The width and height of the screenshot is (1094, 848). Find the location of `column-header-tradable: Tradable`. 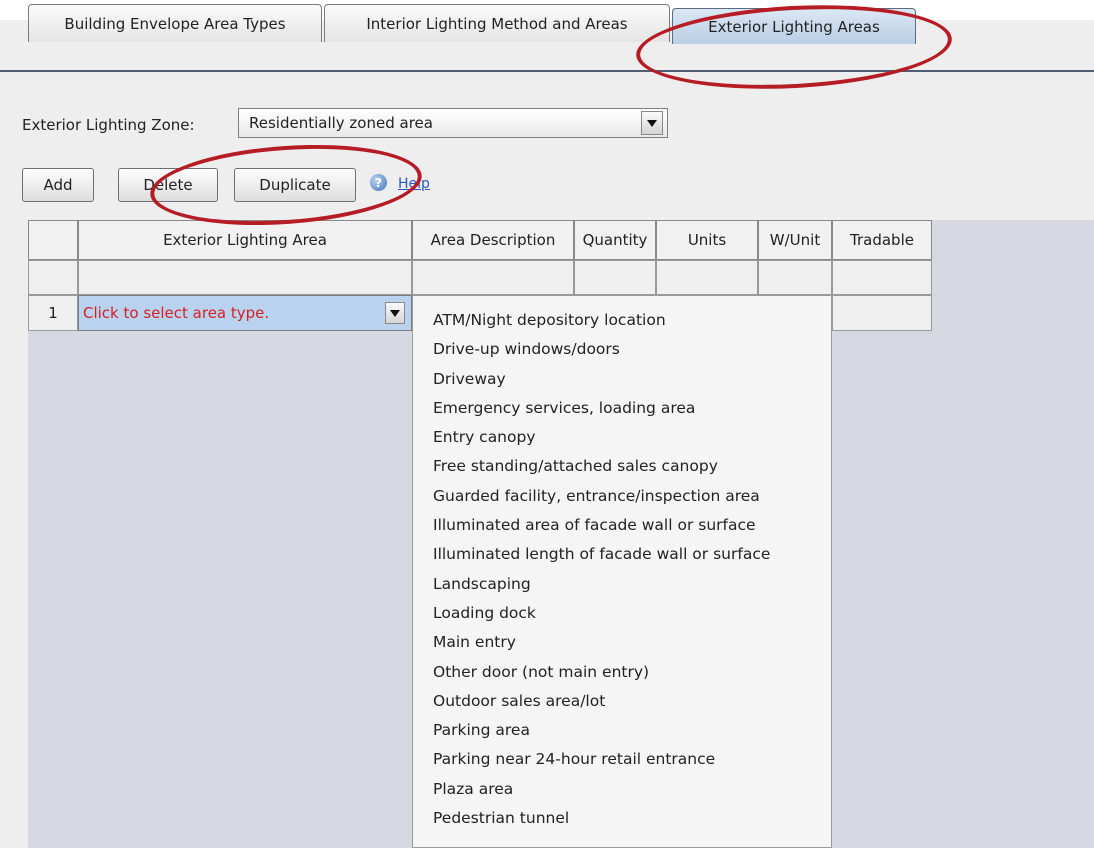

column-header-tradable: Tradable is located at coordinates (882, 240).